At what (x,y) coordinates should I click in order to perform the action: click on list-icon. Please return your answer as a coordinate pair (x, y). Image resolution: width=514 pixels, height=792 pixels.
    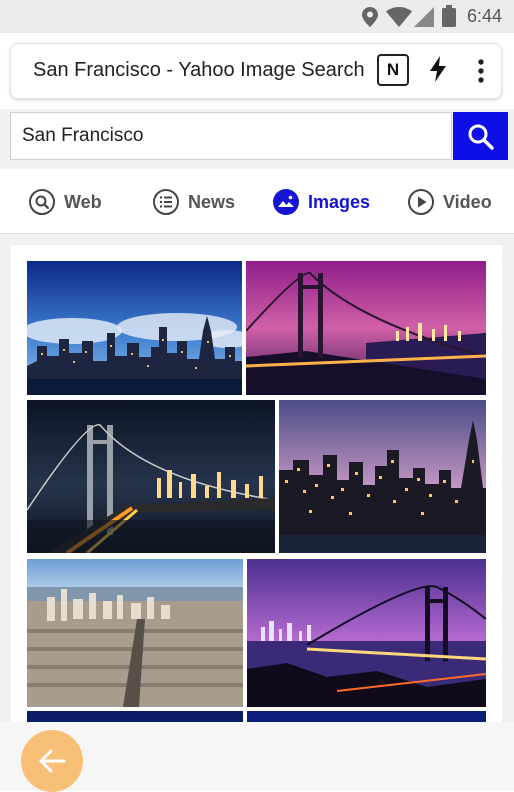
    Looking at the image, I should click on (166, 202).